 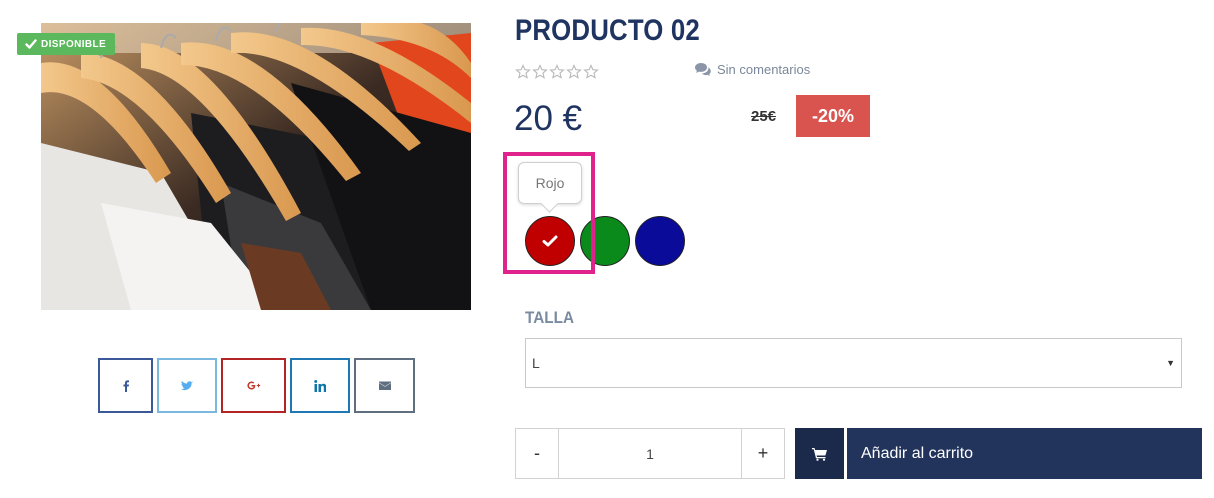 I want to click on size-selected-value: L, so click(x=536, y=363).